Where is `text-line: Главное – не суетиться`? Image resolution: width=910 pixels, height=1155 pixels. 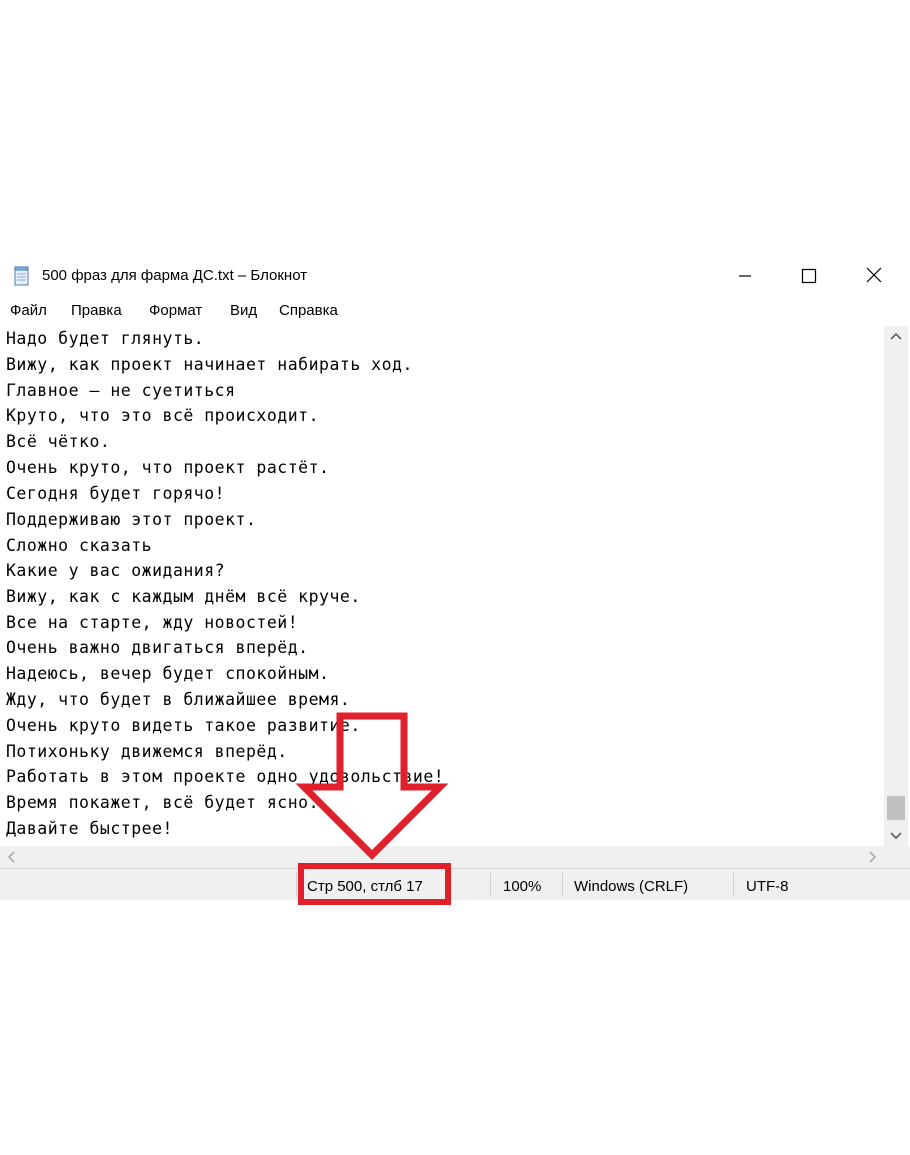 text-line: Главное – не суетиться is located at coordinates (121, 390).